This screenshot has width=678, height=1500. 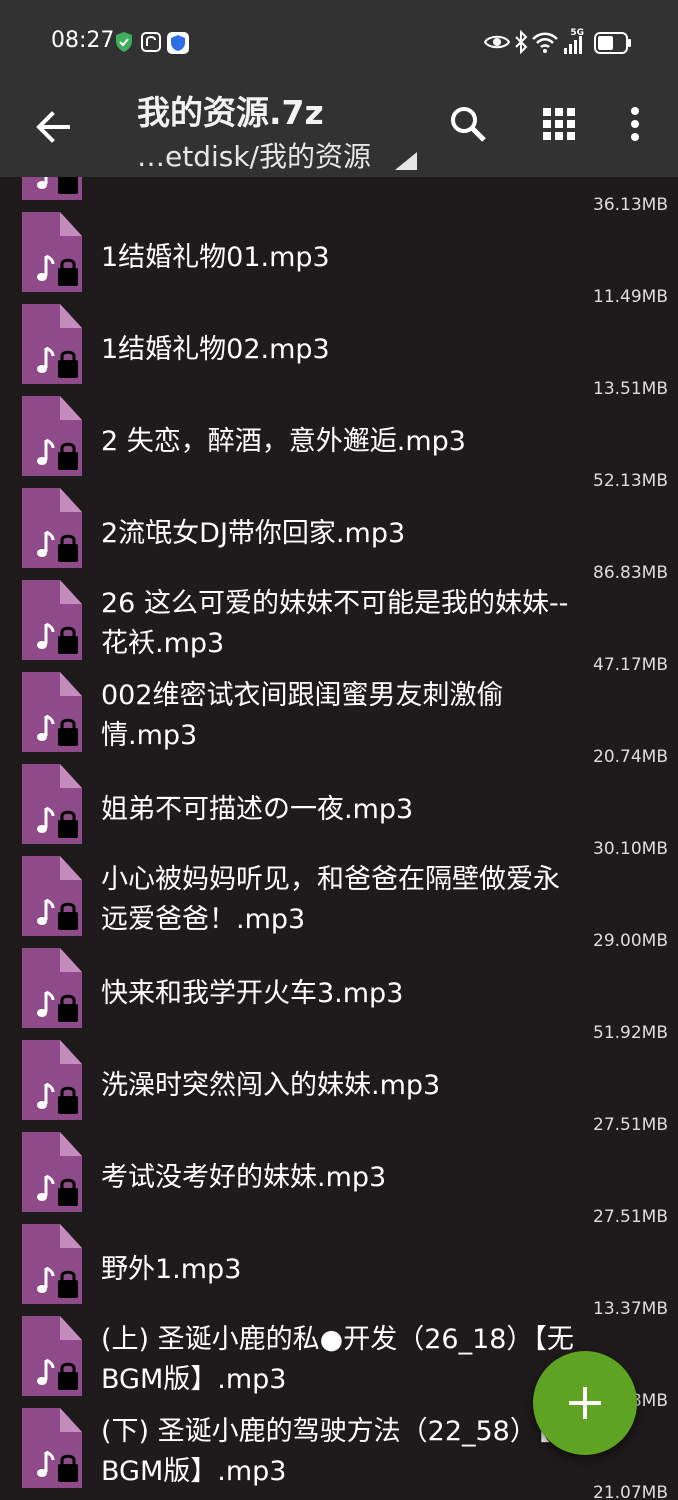 I want to click on more-vert-icon, so click(x=635, y=124).